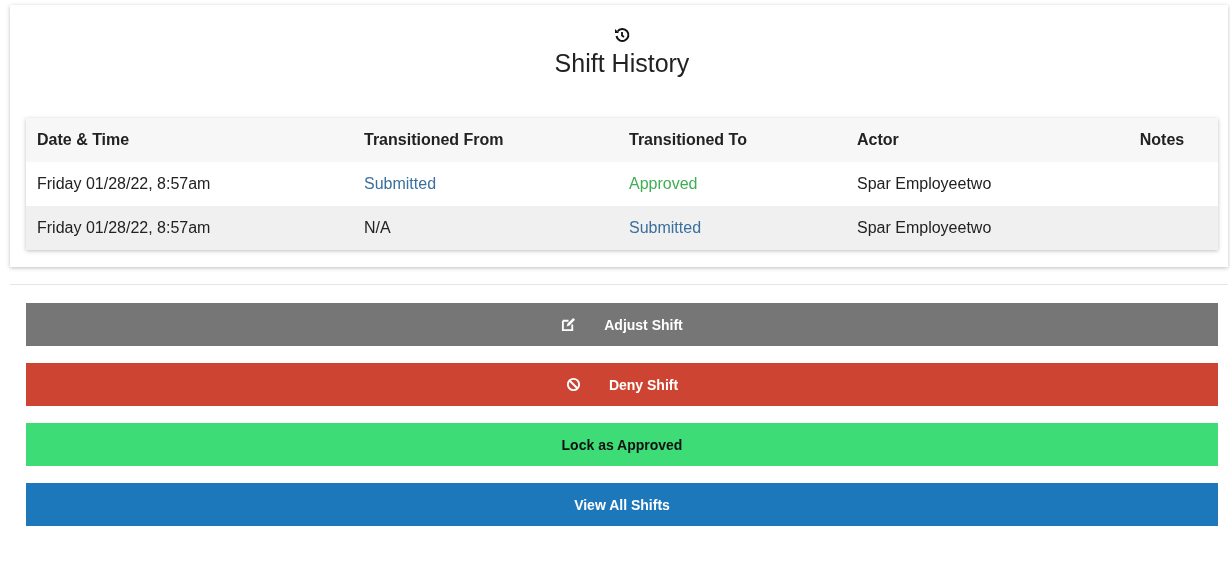  What do you see at coordinates (377, 227) in the screenshot?
I see `table-cell: N/A` at bounding box center [377, 227].